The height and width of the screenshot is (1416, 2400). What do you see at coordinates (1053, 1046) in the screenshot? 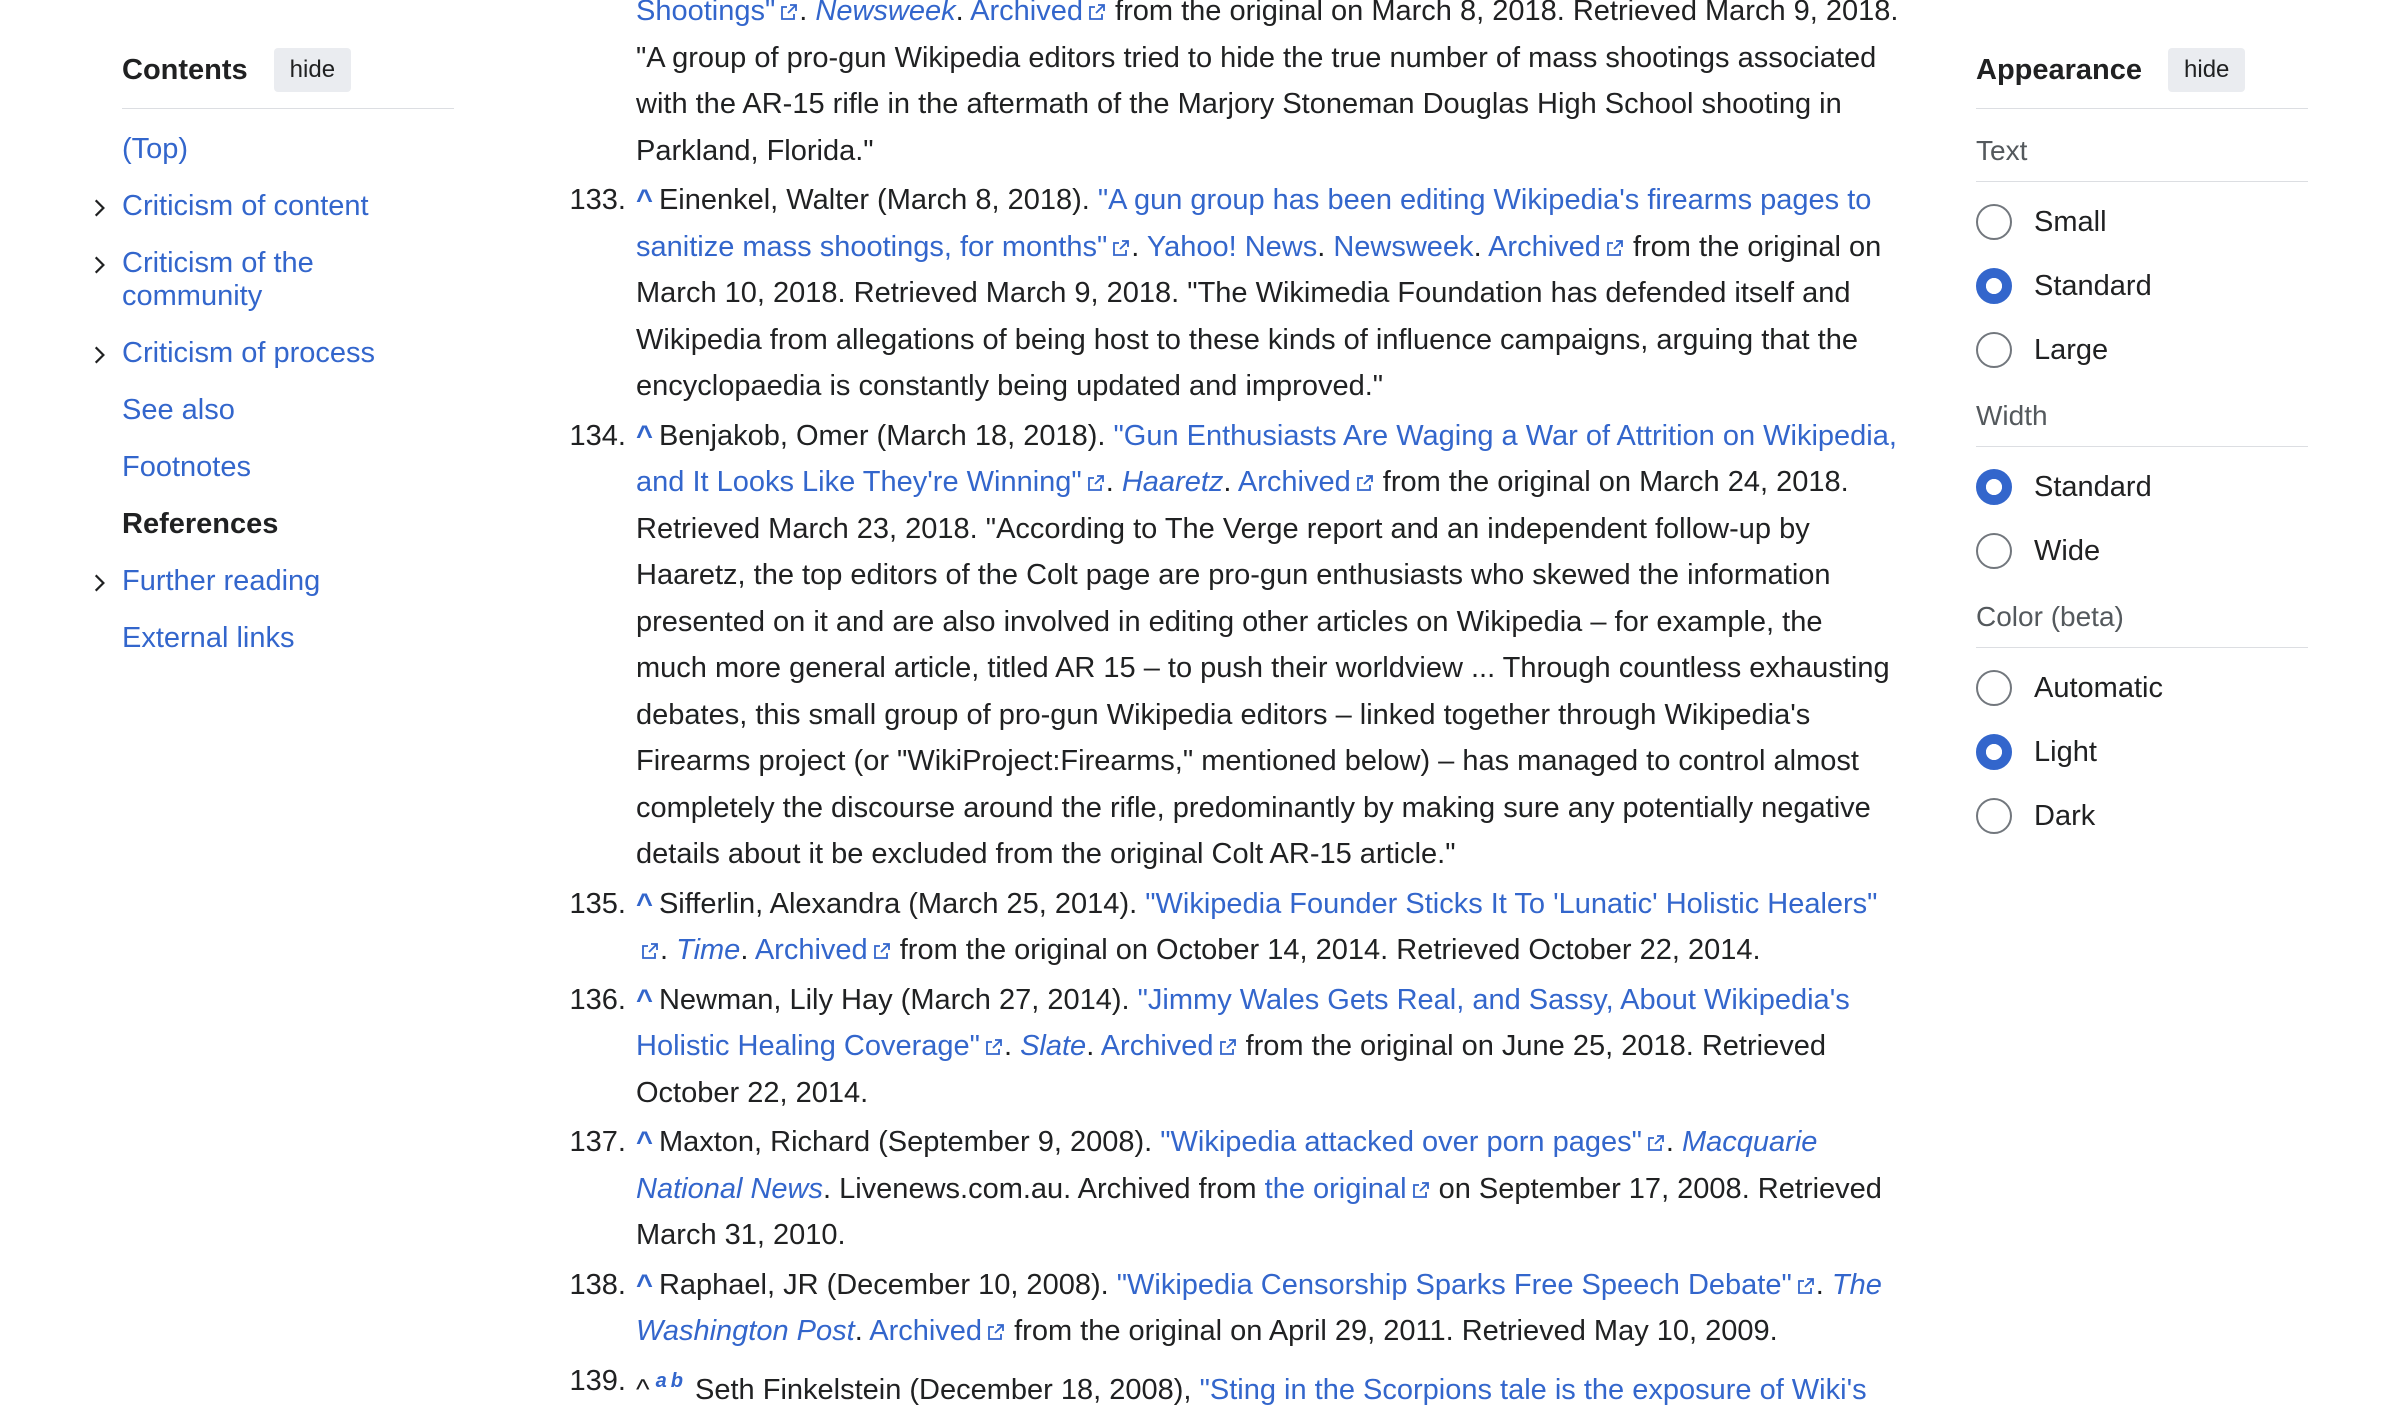
I see `publication-link: Slate` at bounding box center [1053, 1046].